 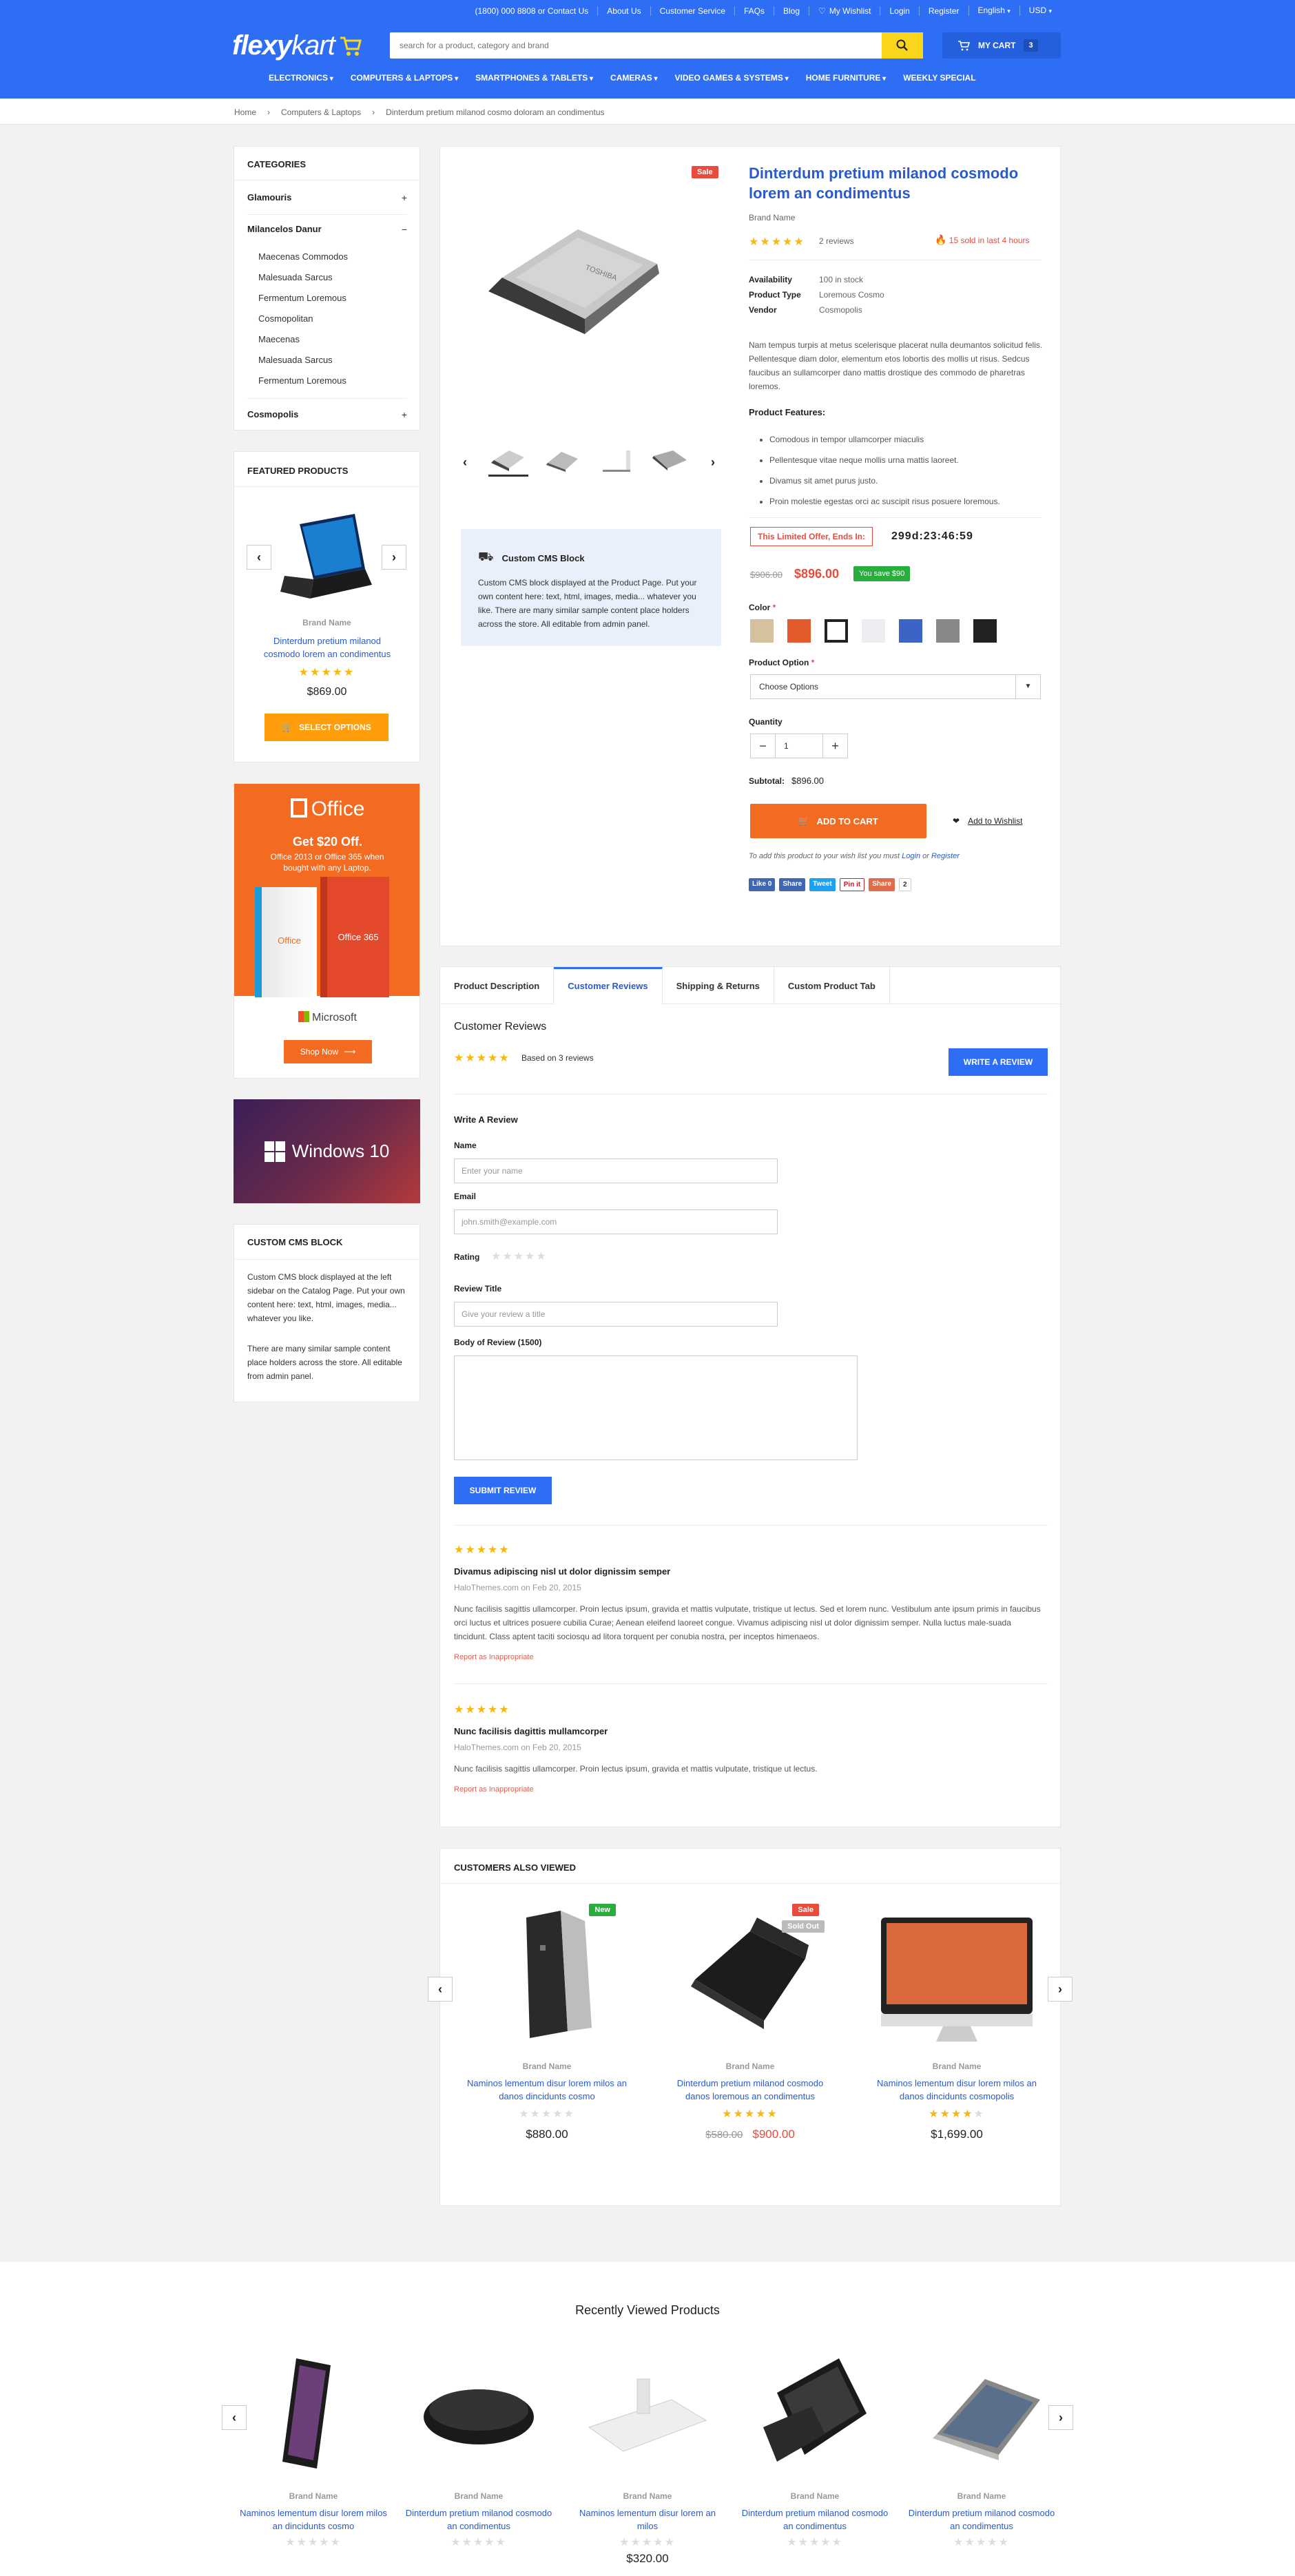 I want to click on login-link: Login, so click(x=899, y=11).